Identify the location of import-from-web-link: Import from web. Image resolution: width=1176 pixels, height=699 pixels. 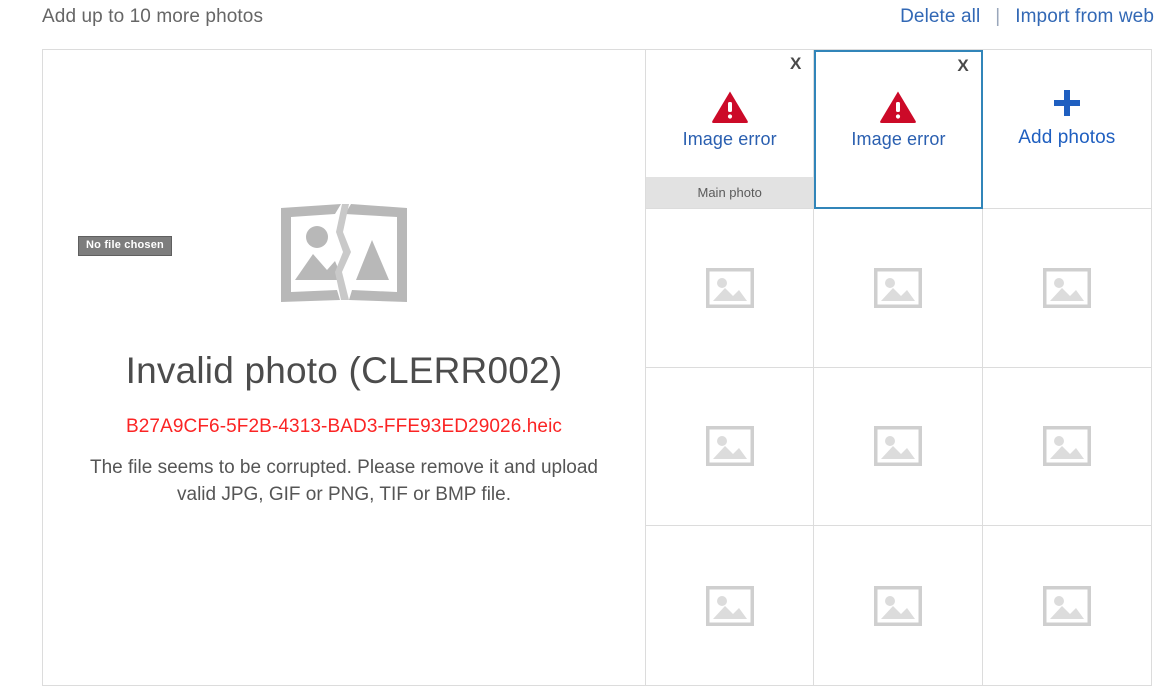
(1084, 17).